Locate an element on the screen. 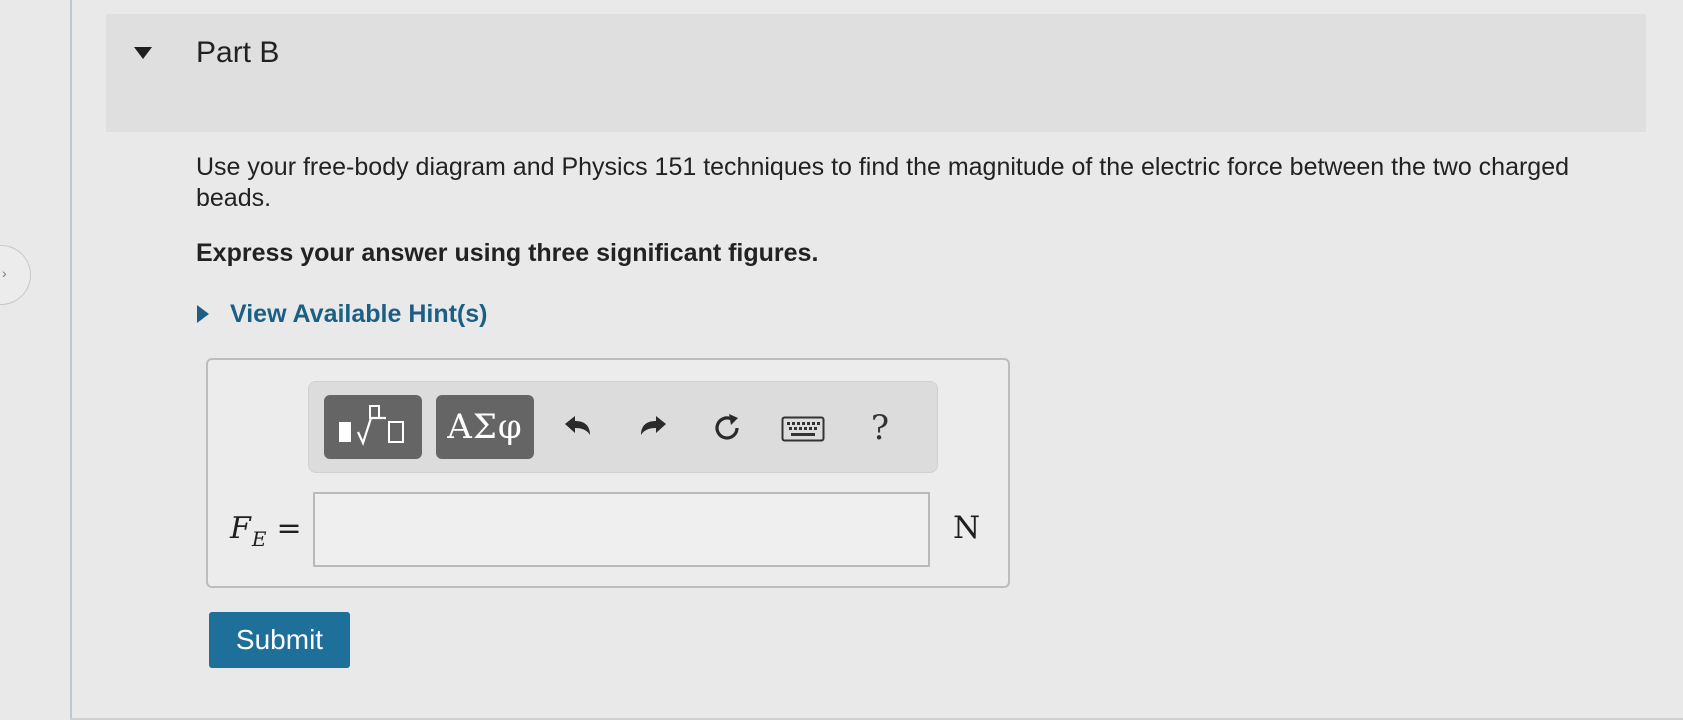 Image resolution: width=1683 pixels, height=720 pixels. unit-label: N is located at coordinates (967, 528).